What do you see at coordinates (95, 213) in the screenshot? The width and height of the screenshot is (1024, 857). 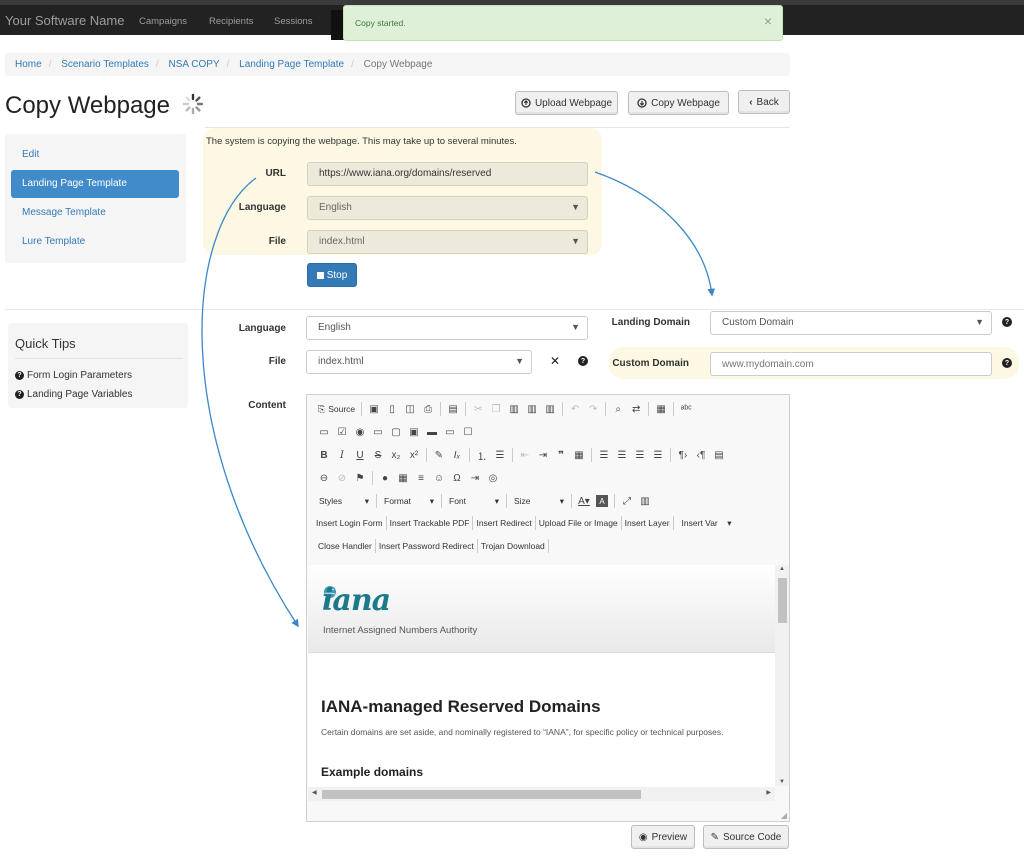 I see `sidebar-item-message-template: Message Template` at bounding box center [95, 213].